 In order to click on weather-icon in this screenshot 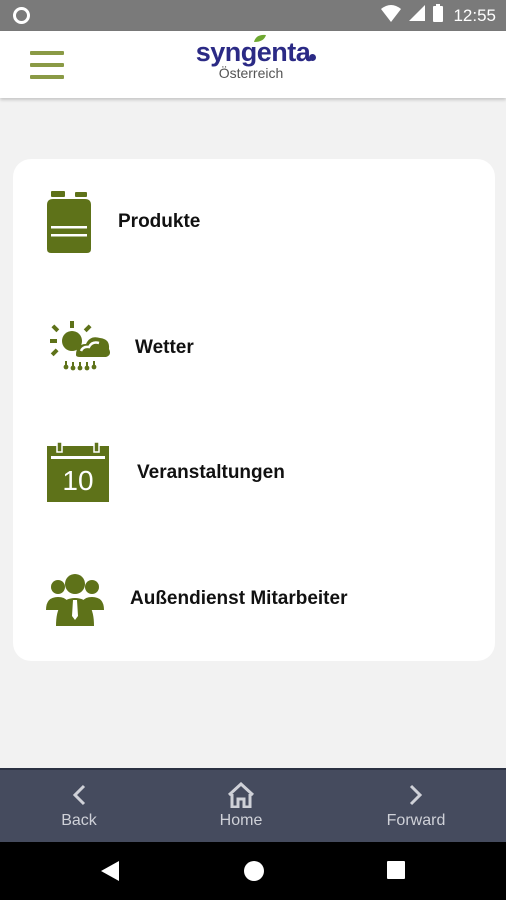, I will do `click(79, 349)`.